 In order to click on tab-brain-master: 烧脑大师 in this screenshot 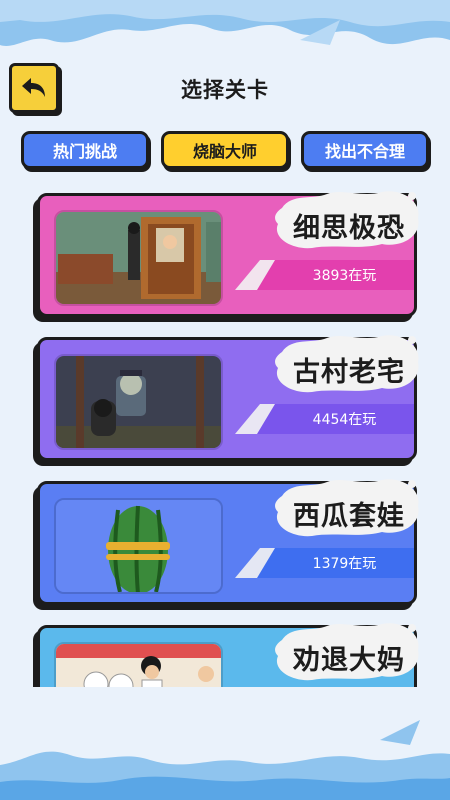, I will do `click(225, 150)`.